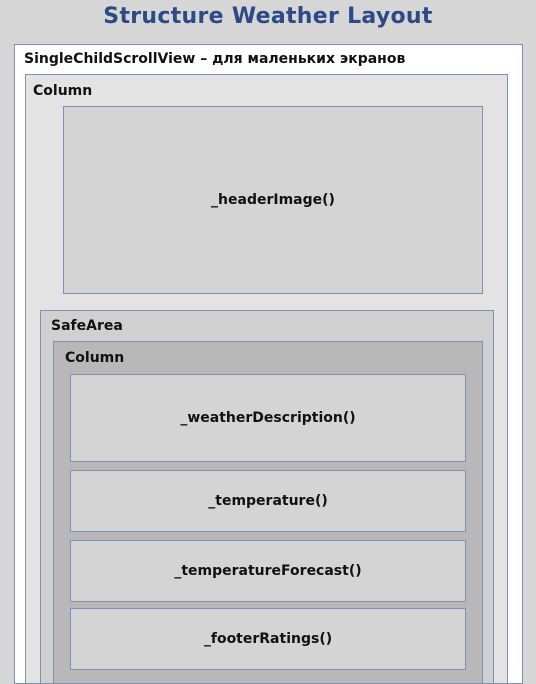  I want to click on safe-area-label: SafeArea, so click(87, 326).